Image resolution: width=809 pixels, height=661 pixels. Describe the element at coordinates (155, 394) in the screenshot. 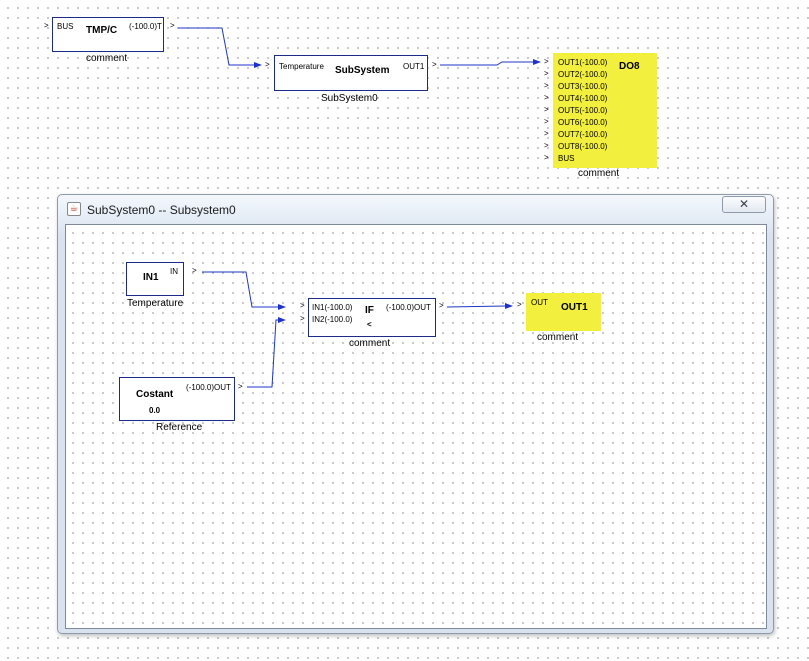

I see `costant-block-title: Costant` at that location.